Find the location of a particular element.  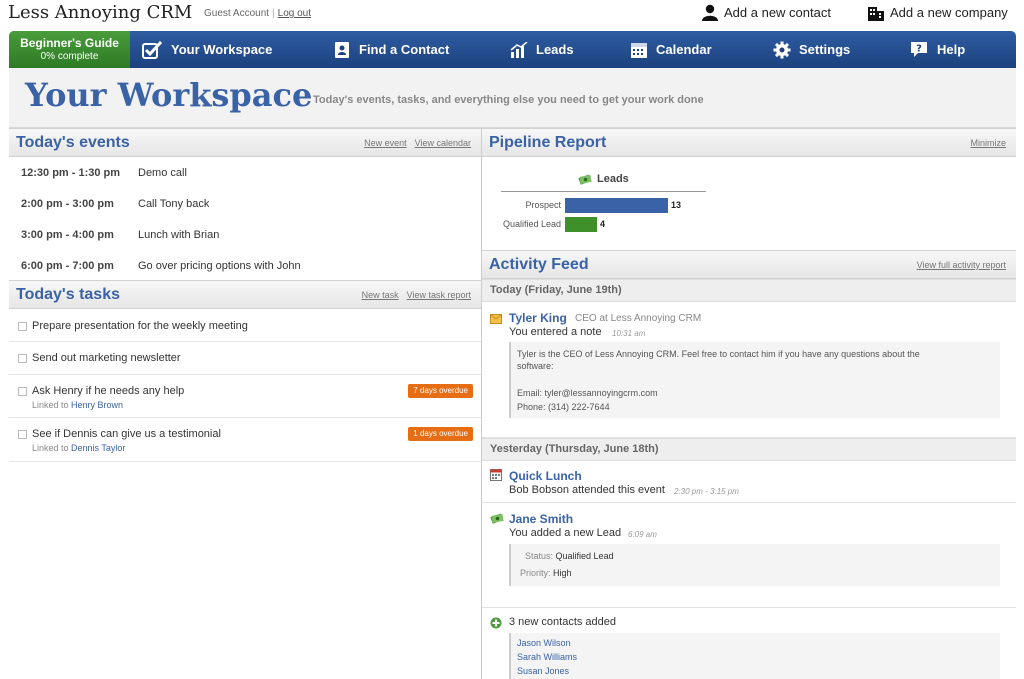

day-header-yesterday: Yesterday (Thursday, June 18th) is located at coordinates (749, 449).